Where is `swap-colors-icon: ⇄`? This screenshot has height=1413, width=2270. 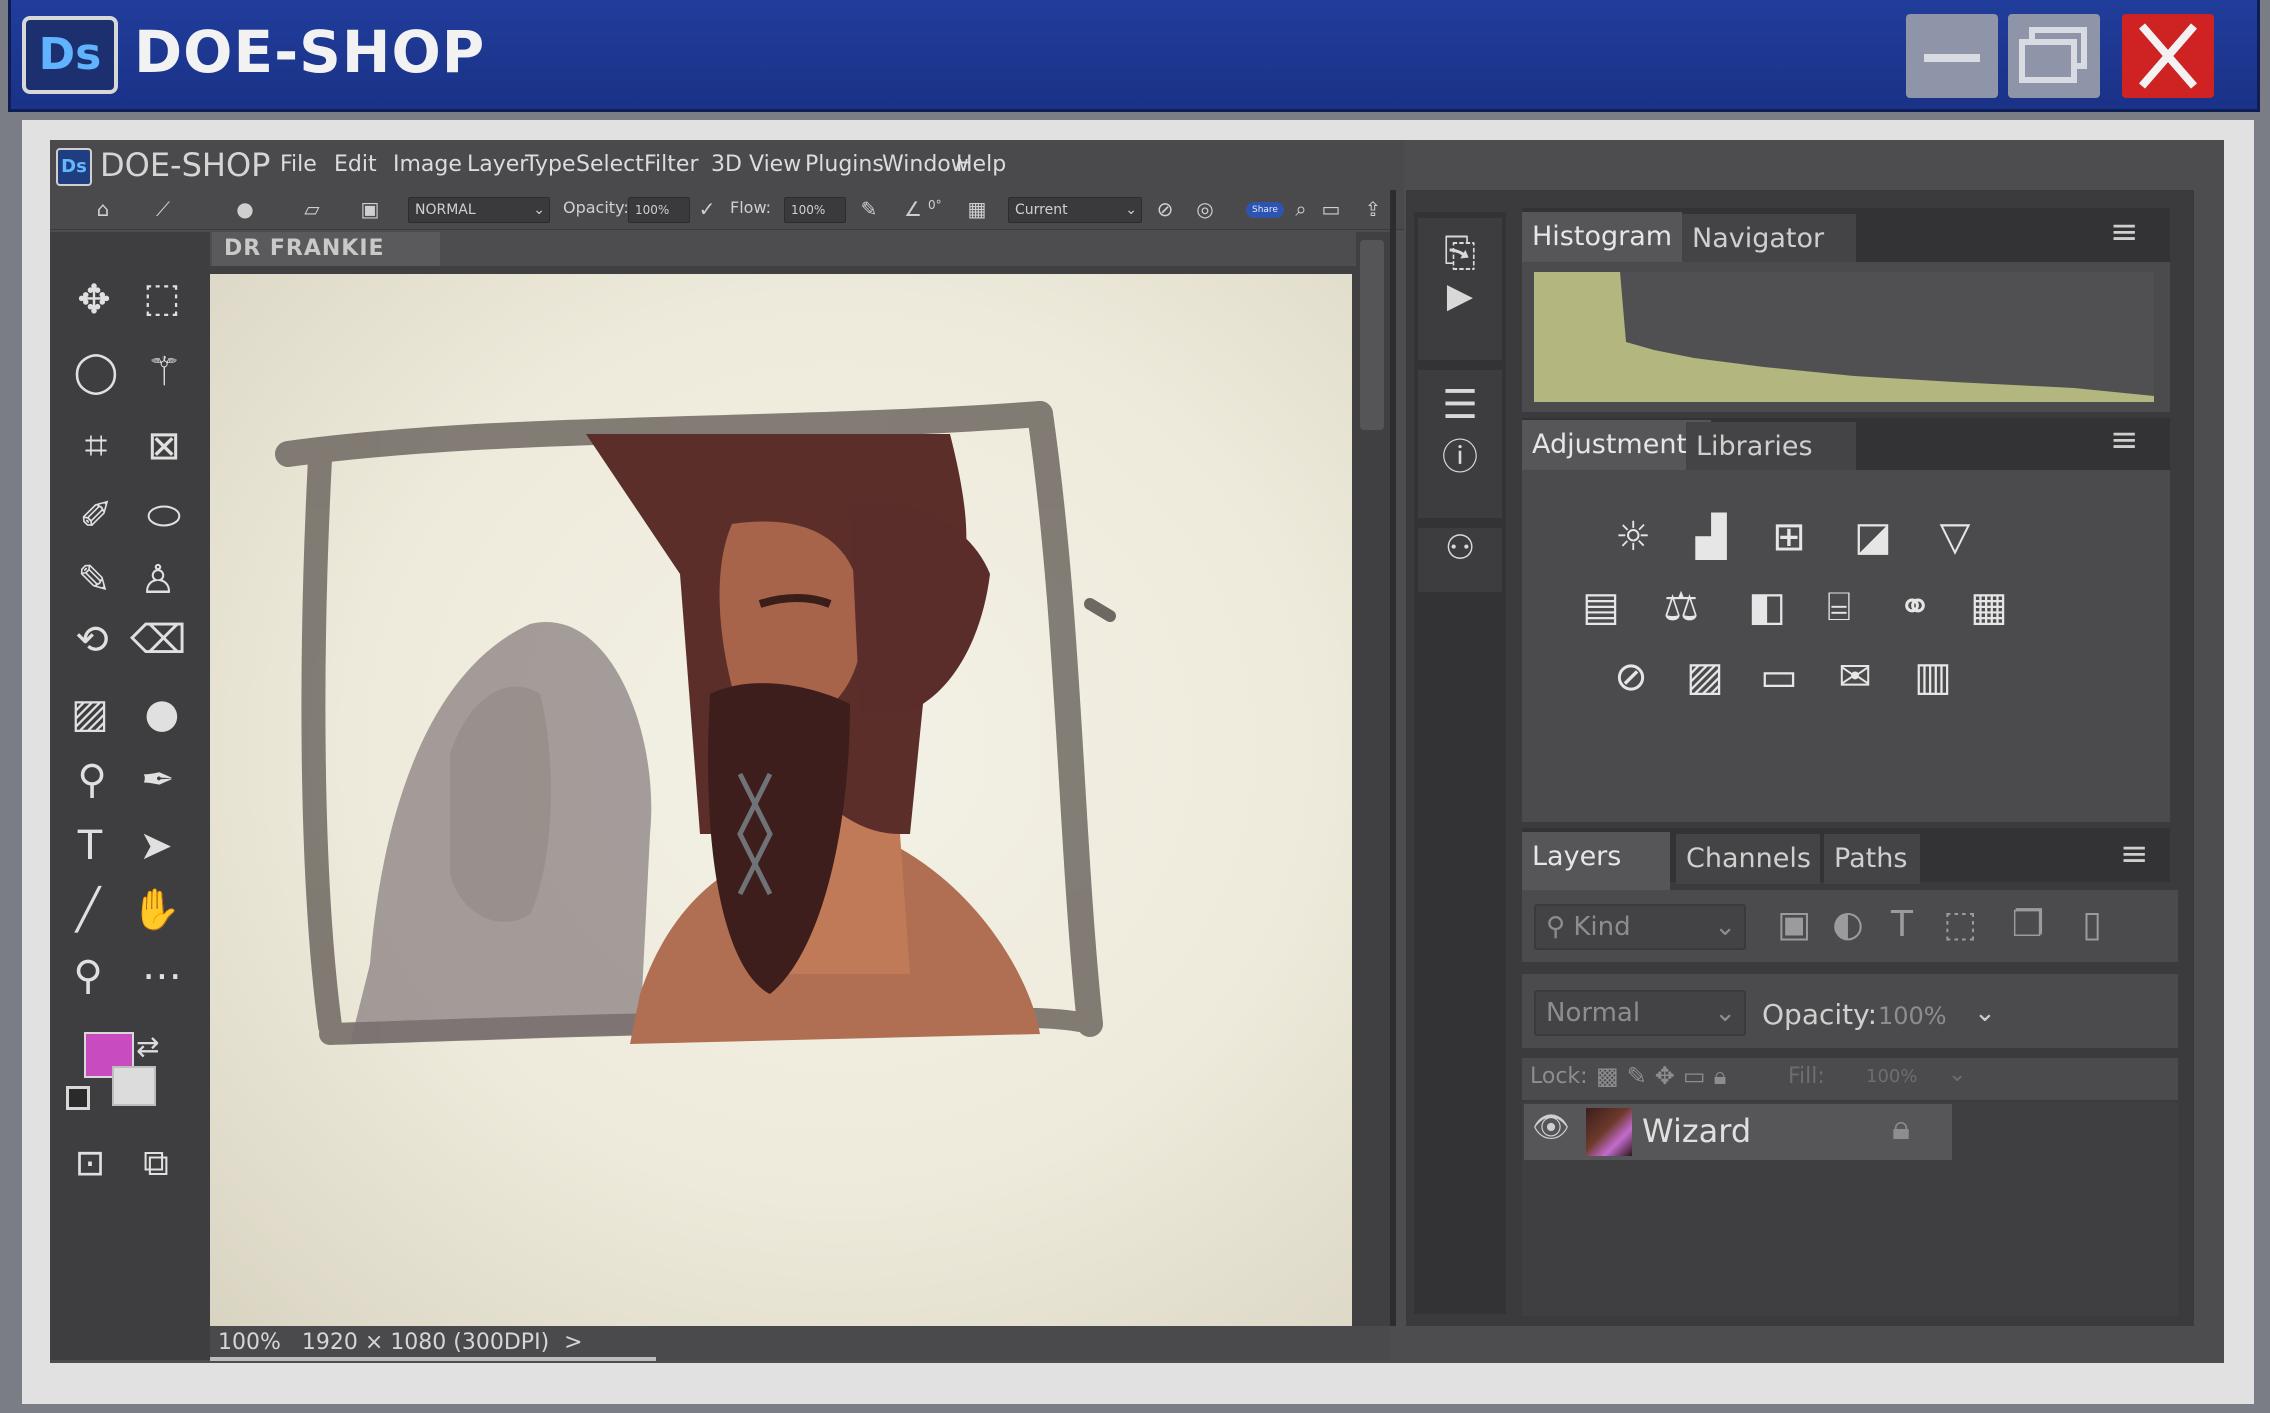
swap-colors-icon: ⇄ is located at coordinates (147, 1046).